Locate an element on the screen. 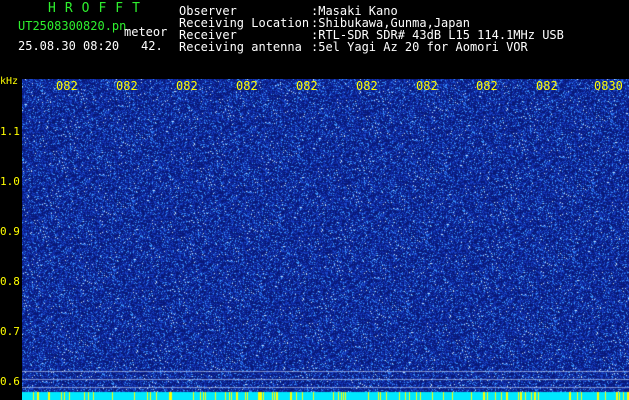 The width and height of the screenshot is (629, 400). x-tick-label: 0830 is located at coordinates (608, 86).